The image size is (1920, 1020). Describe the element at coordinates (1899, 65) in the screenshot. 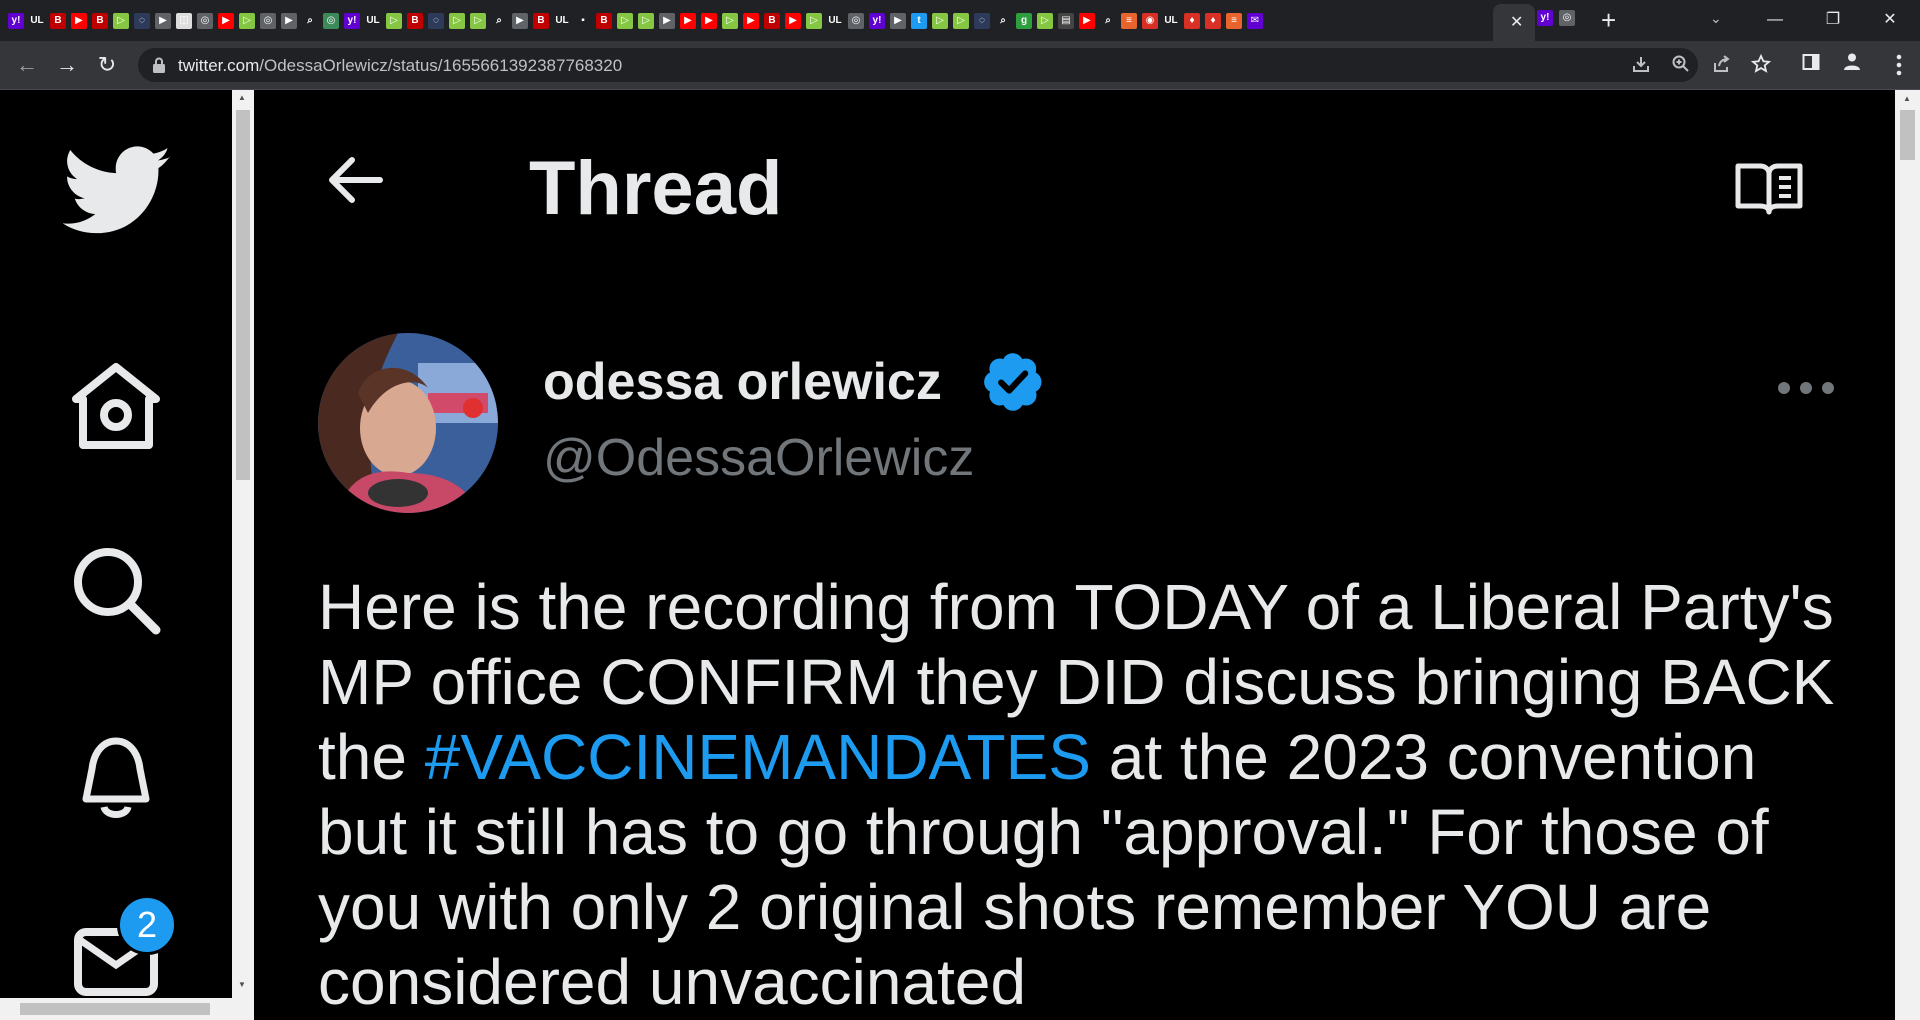

I see `browser-menu-icon` at that location.